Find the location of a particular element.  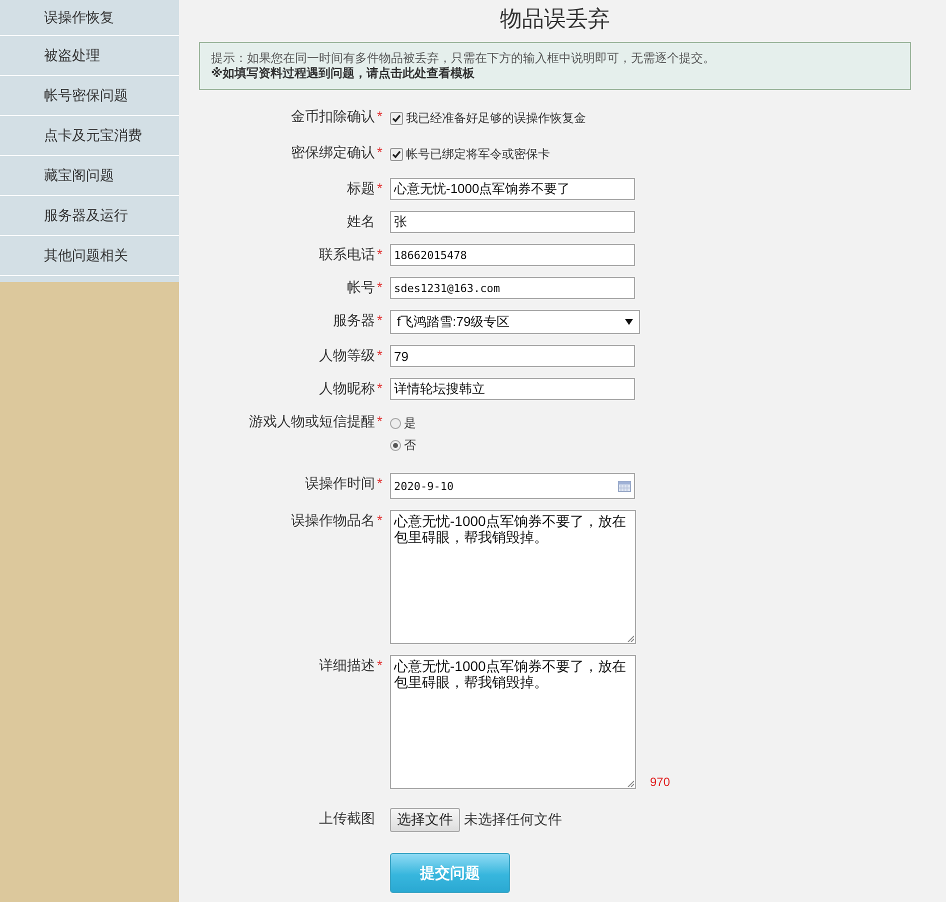

field-label: 详细描述 is located at coordinates (346, 665).